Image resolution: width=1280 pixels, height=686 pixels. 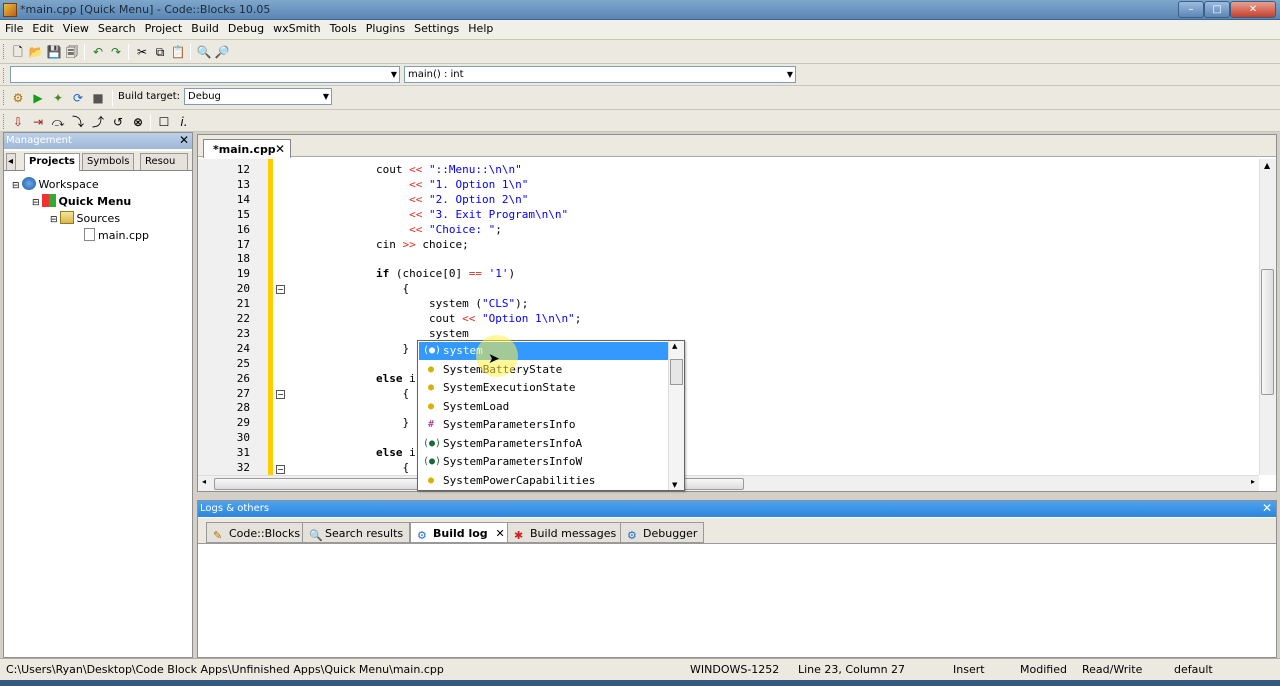 I want to click on cut-icon: ✂, so click(x=142, y=52).